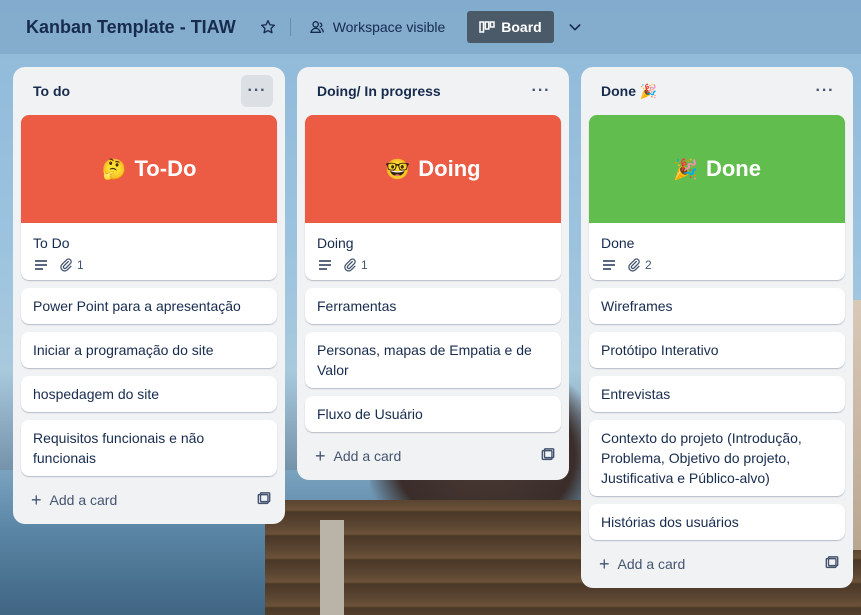  I want to click on view-switcher-button, so click(575, 27).